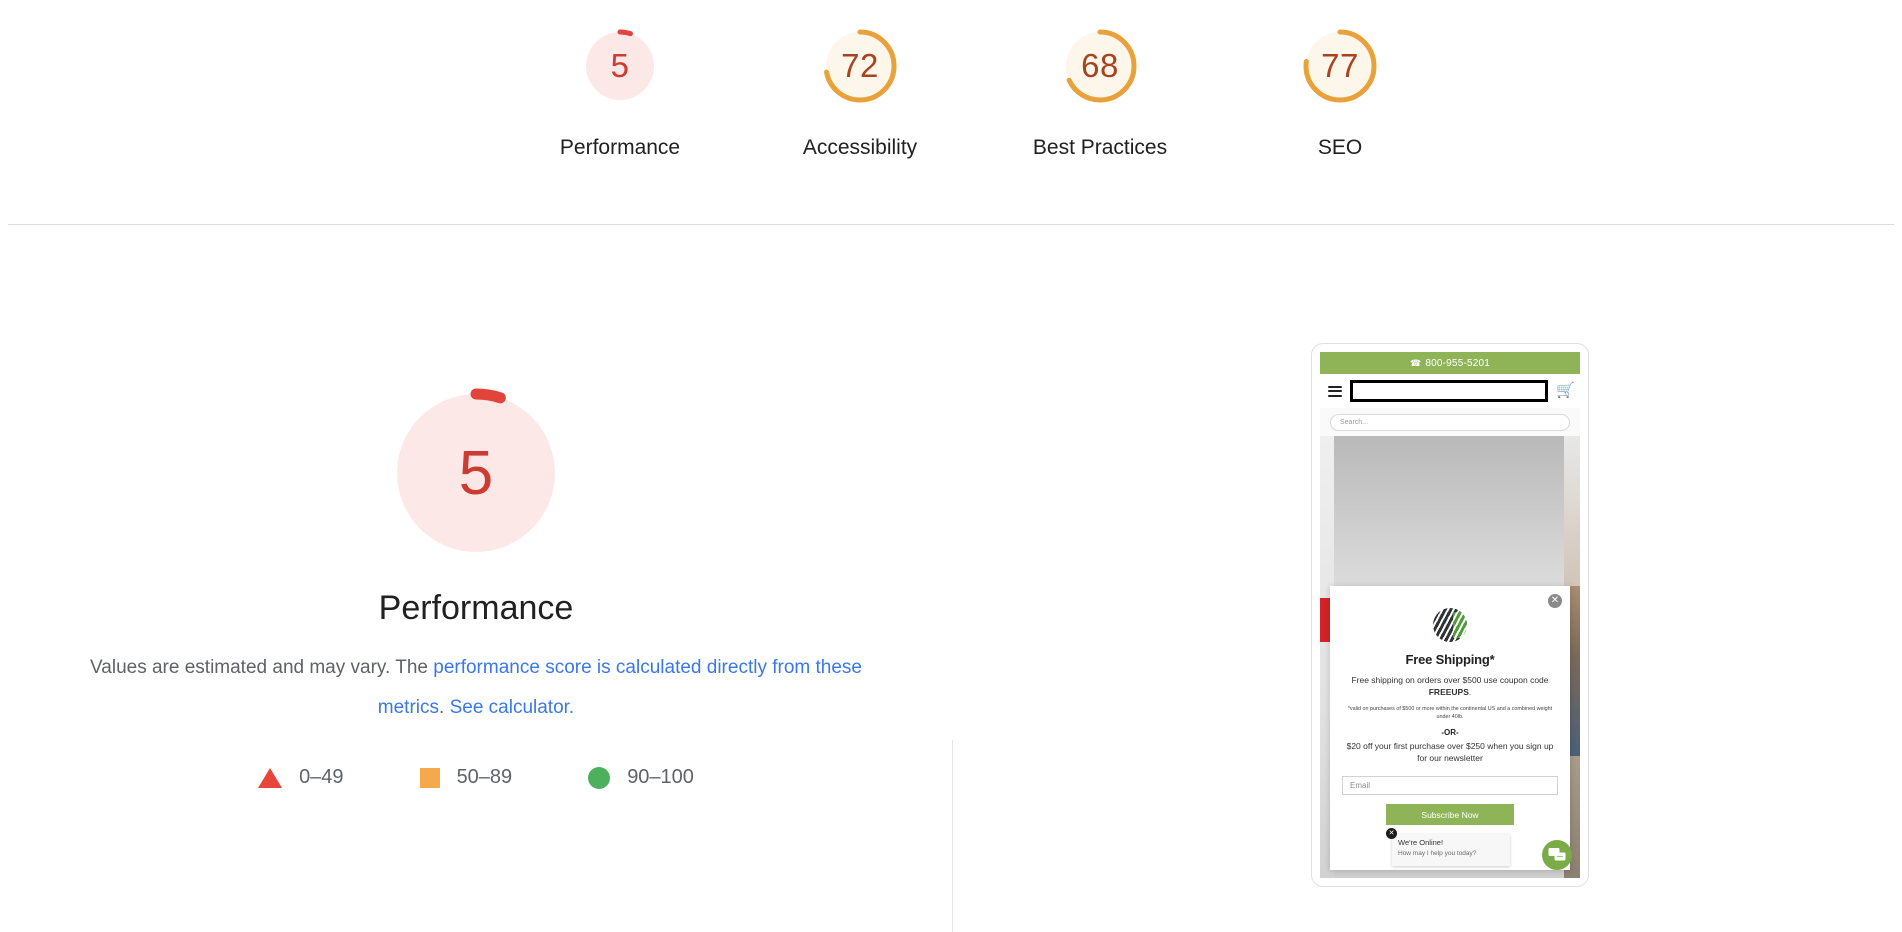 The height and width of the screenshot is (932, 1902). What do you see at coordinates (1448, 692) in the screenshot?
I see `coupon-code: FREEUPS` at bounding box center [1448, 692].